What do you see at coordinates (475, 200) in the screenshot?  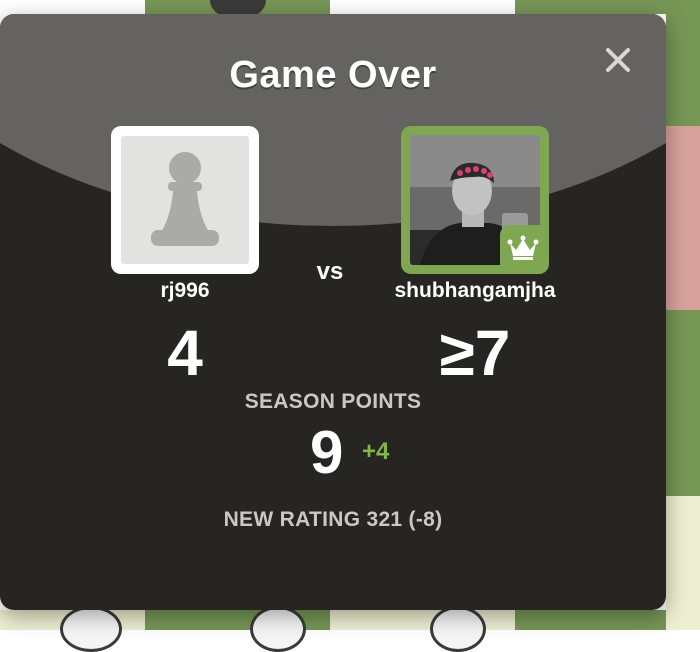 I see `player-avatar-right` at bounding box center [475, 200].